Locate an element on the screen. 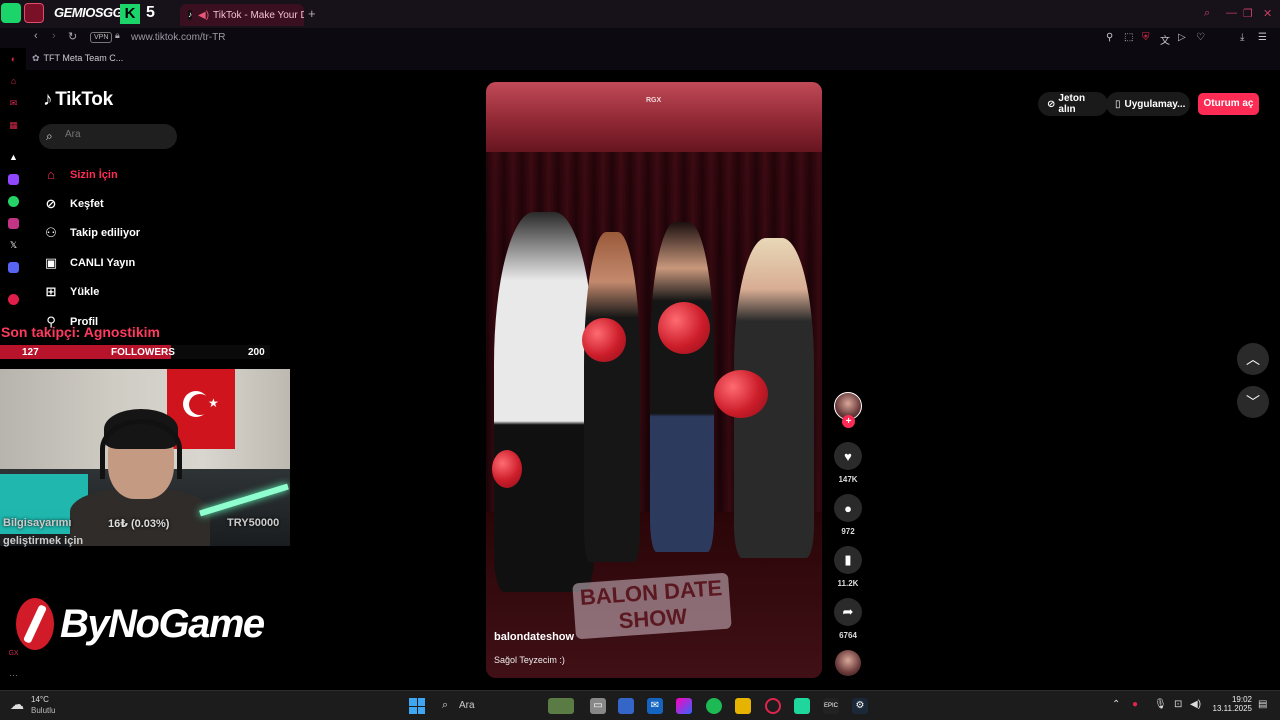 The width and height of the screenshot is (1280, 720). save-button: ▮ 11.2K is located at coordinates (848, 567).